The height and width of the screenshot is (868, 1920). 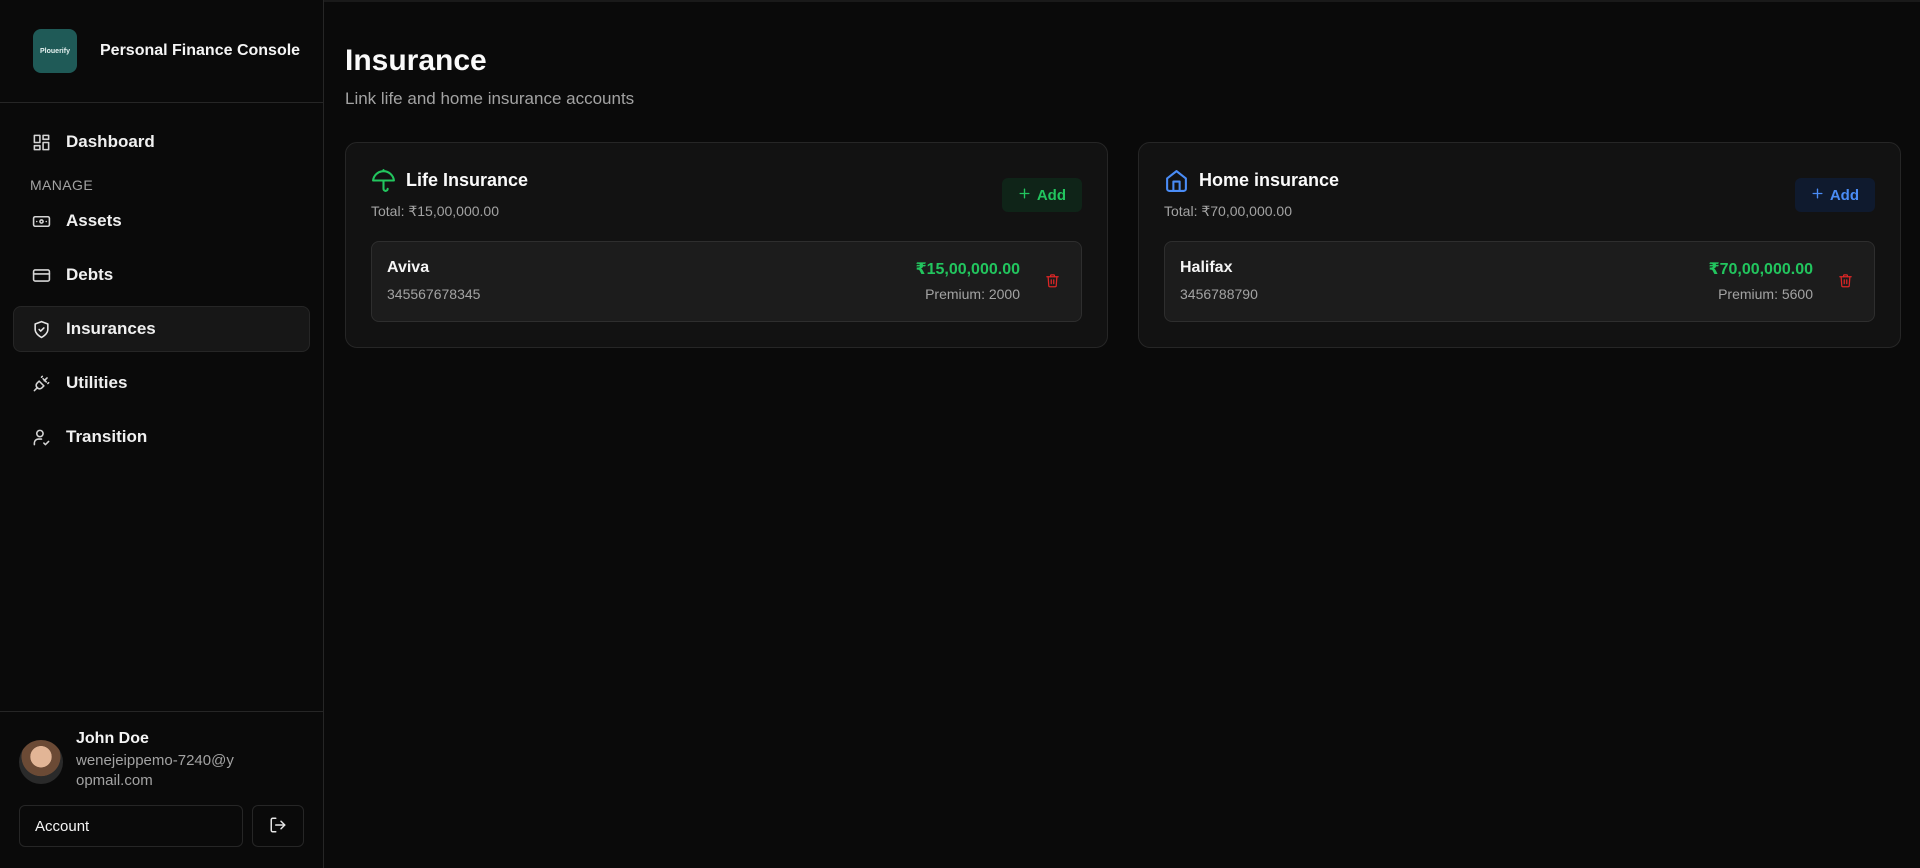 I want to click on add-life-insurance-button: Add, so click(x=1041, y=195).